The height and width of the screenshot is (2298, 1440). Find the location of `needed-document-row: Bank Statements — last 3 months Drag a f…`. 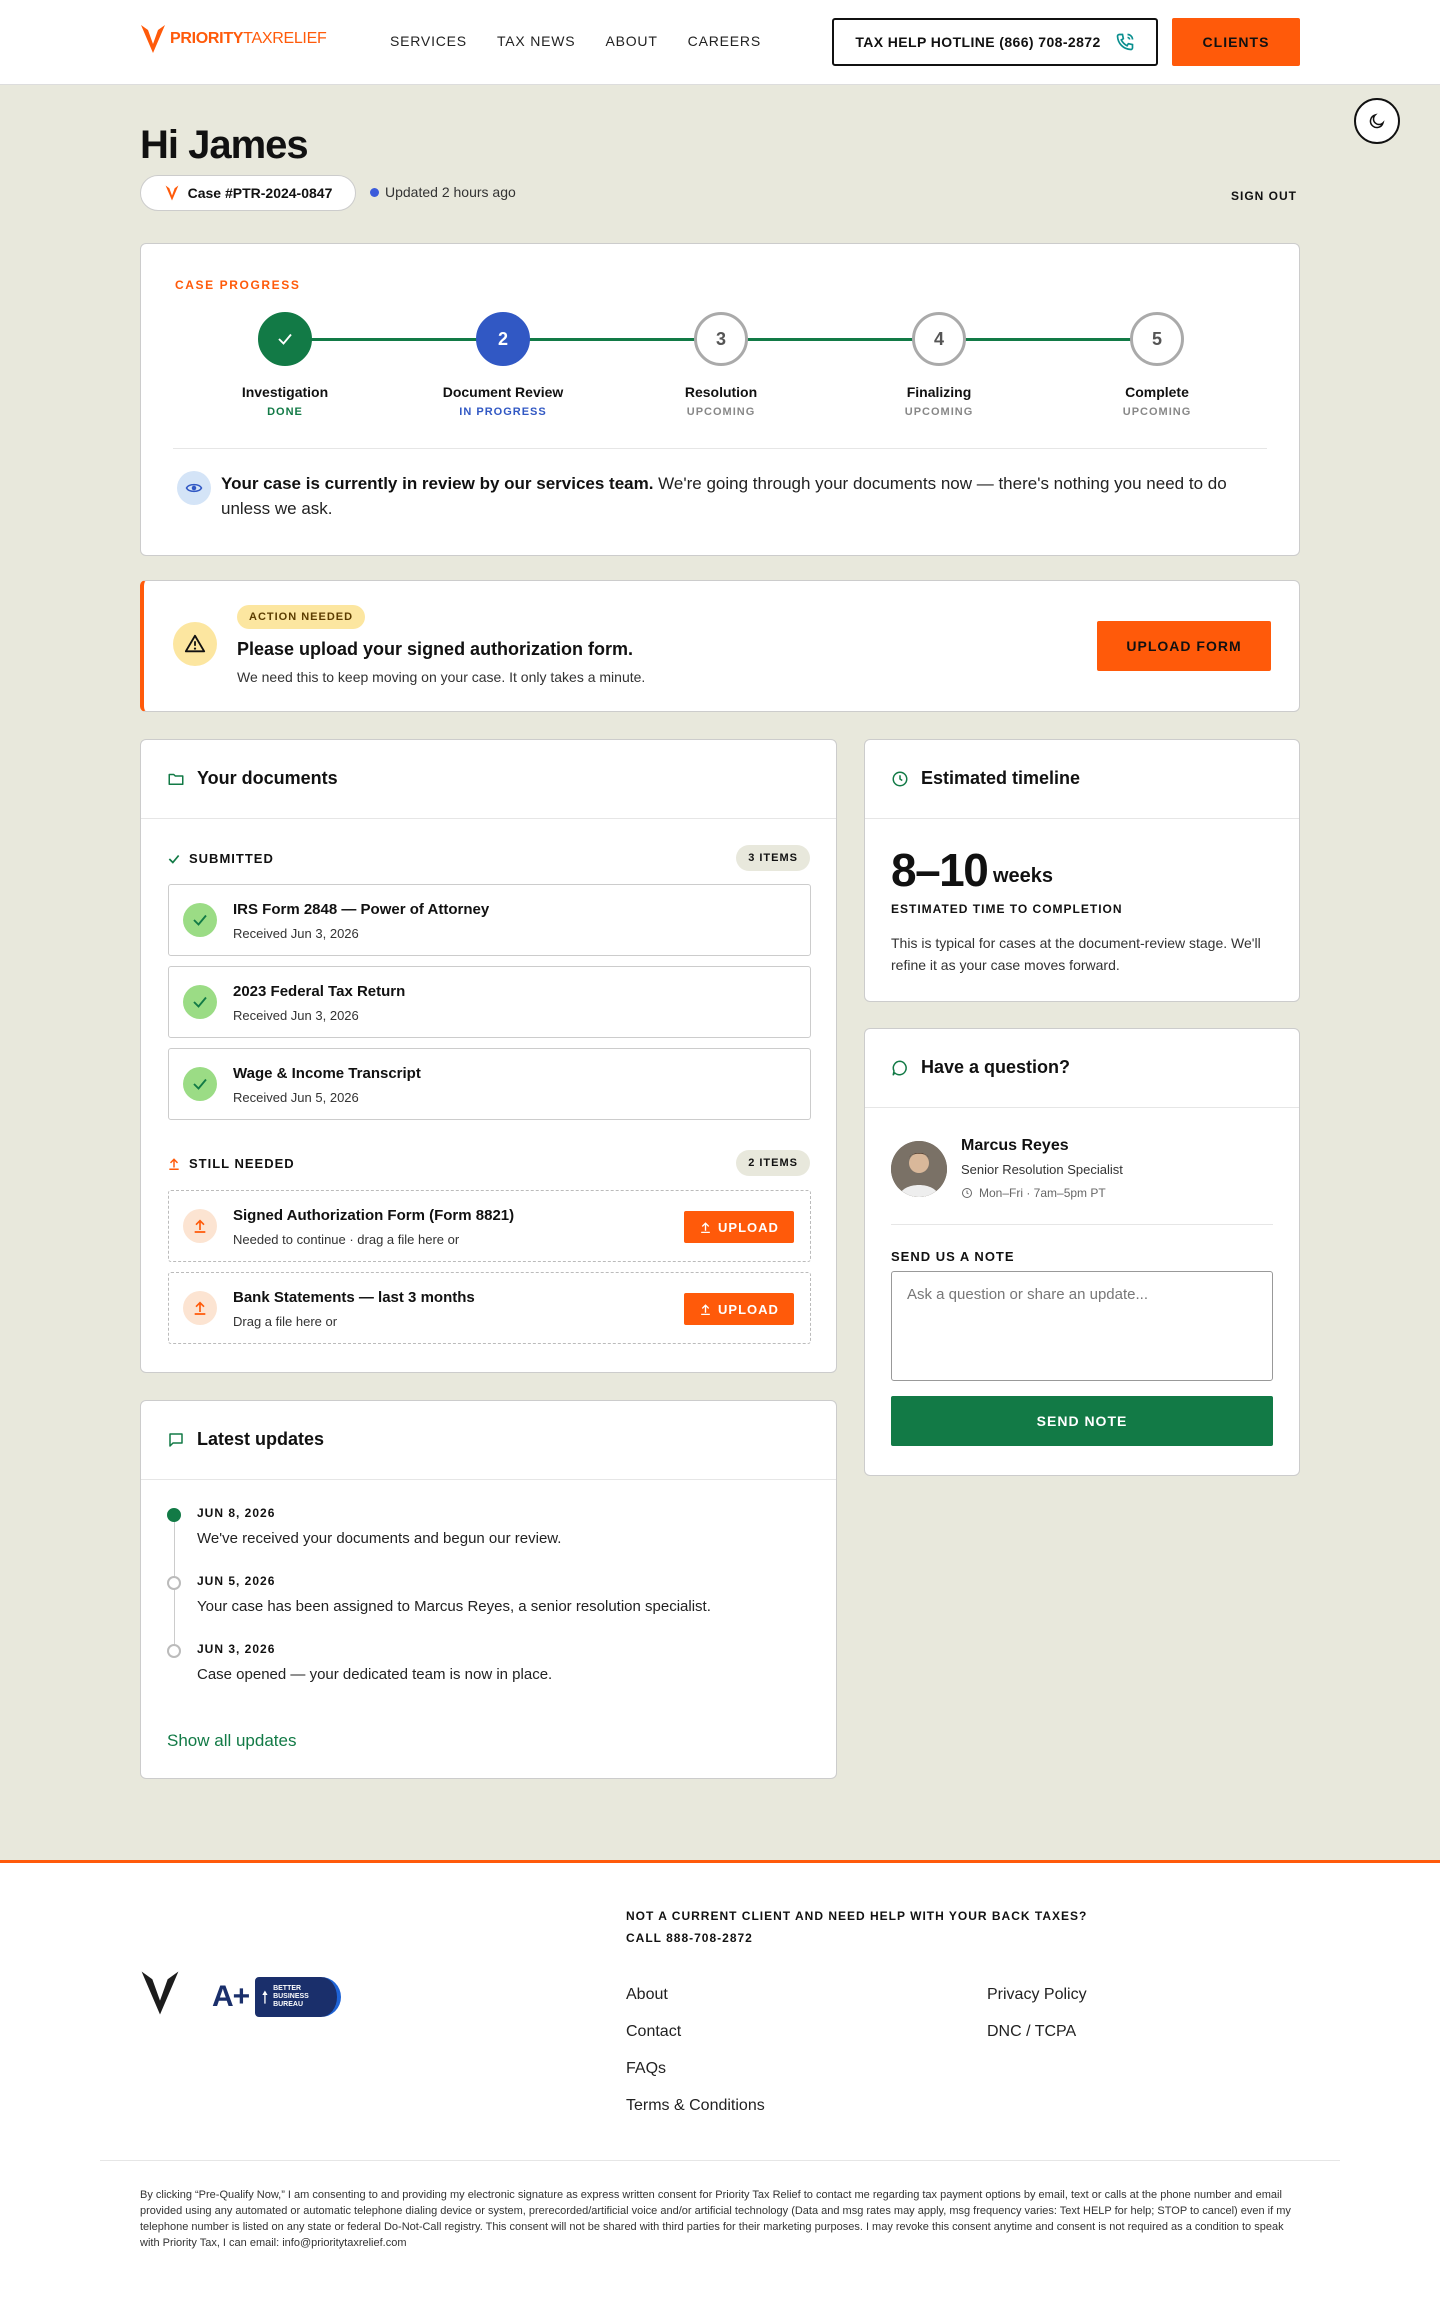

needed-document-row: Bank Statements — last 3 months Drag a f… is located at coordinates (489, 1308).